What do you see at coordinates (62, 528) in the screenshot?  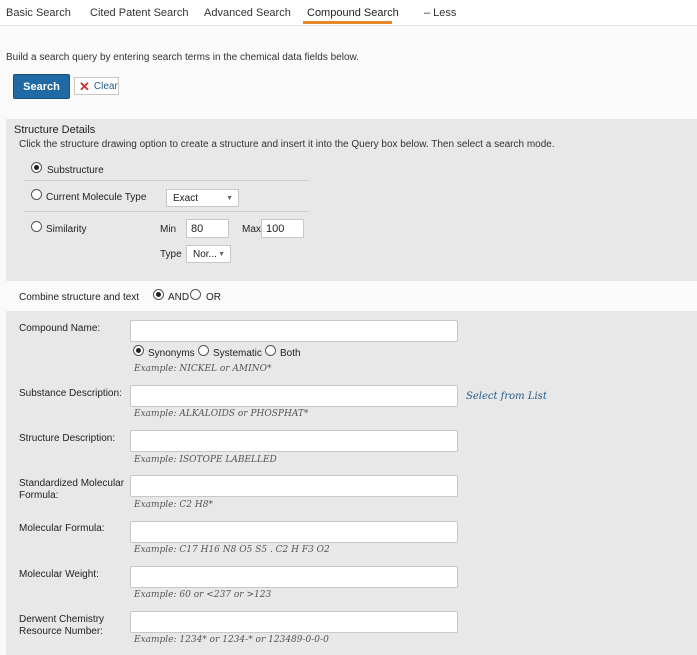 I see `molecular-formula-label: Molecular Formula:` at bounding box center [62, 528].